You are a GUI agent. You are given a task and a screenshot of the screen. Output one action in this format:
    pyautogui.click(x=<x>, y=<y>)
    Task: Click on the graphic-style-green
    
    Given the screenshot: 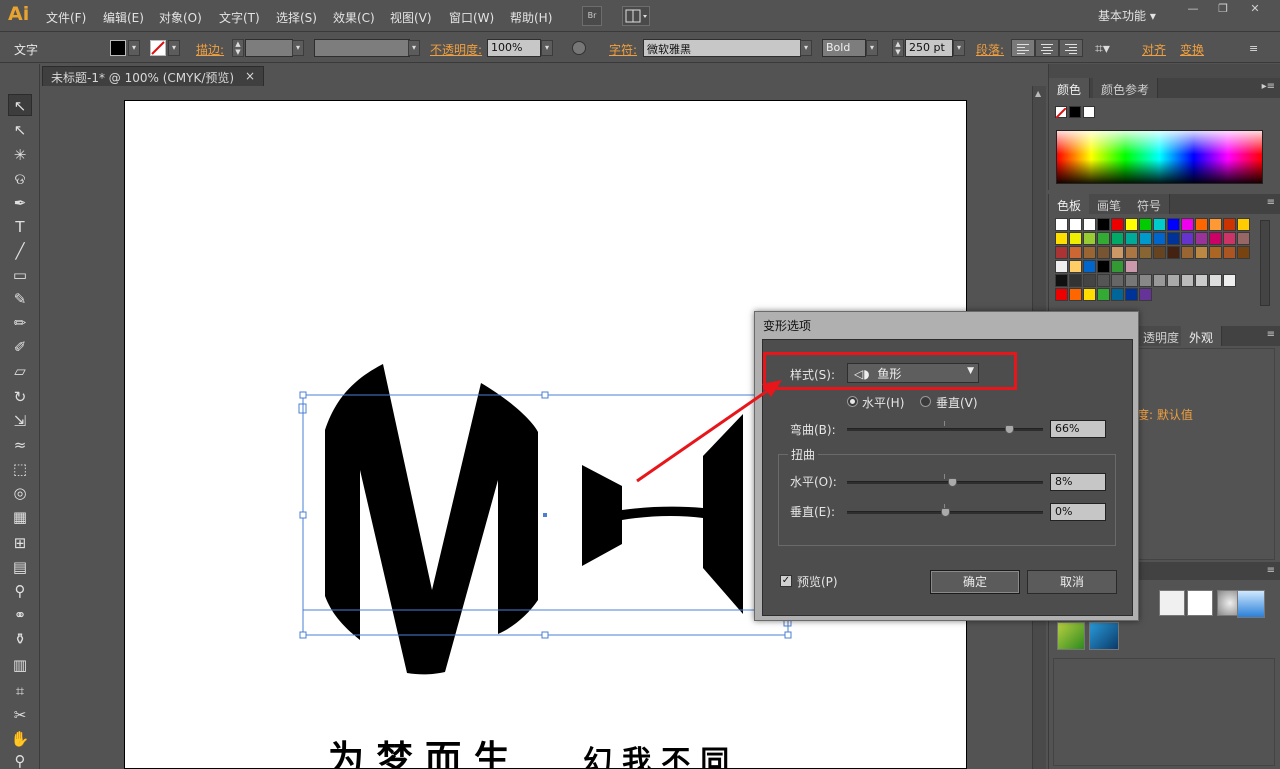 What is the action you would take?
    pyautogui.click(x=1071, y=636)
    